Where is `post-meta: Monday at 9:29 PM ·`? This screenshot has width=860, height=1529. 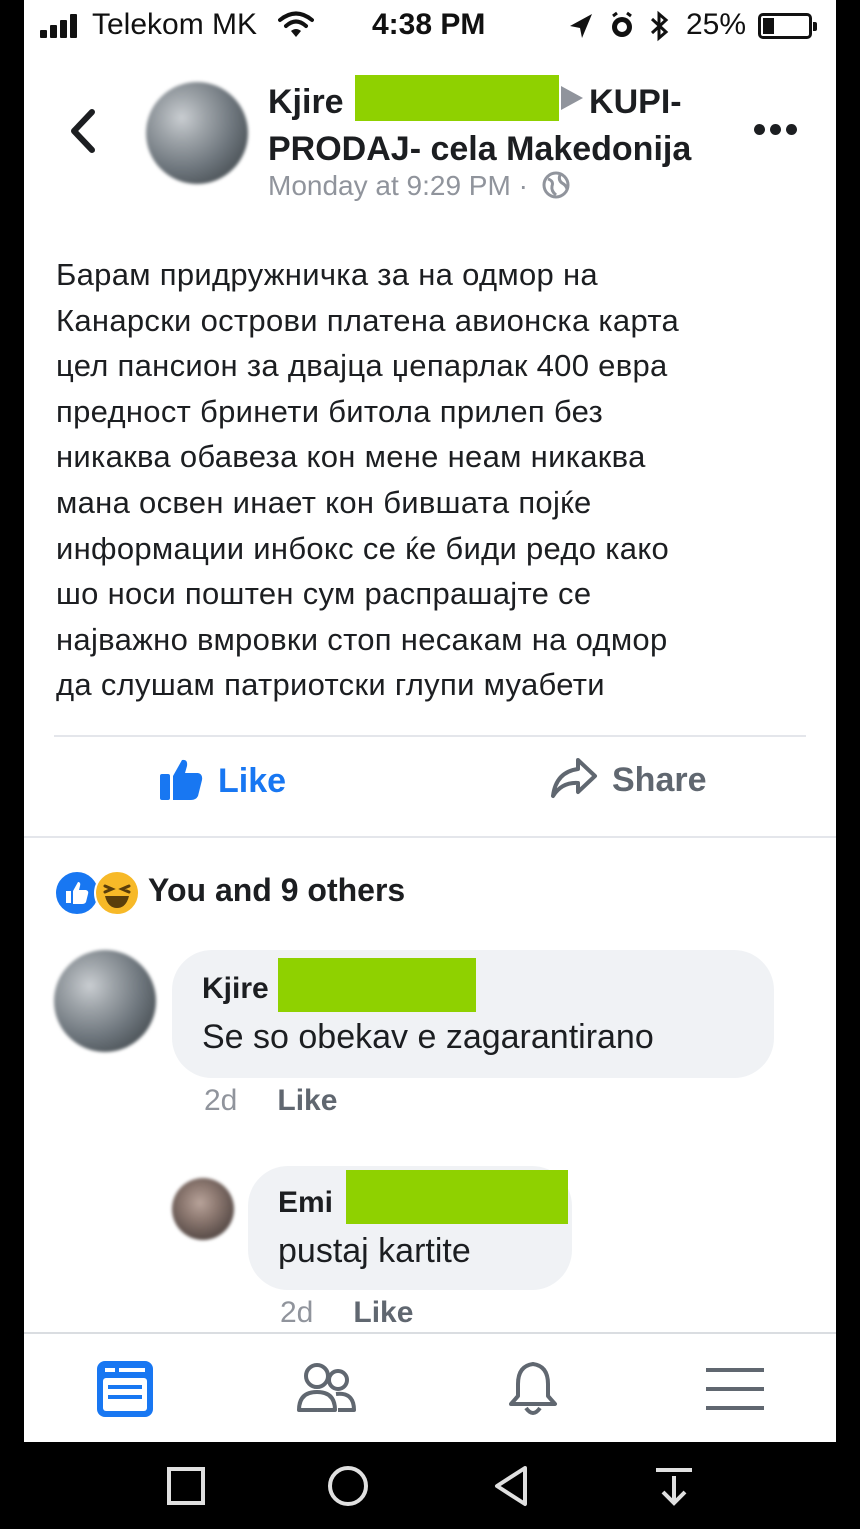 post-meta: Monday at 9:29 PM · is located at coordinates (419, 186).